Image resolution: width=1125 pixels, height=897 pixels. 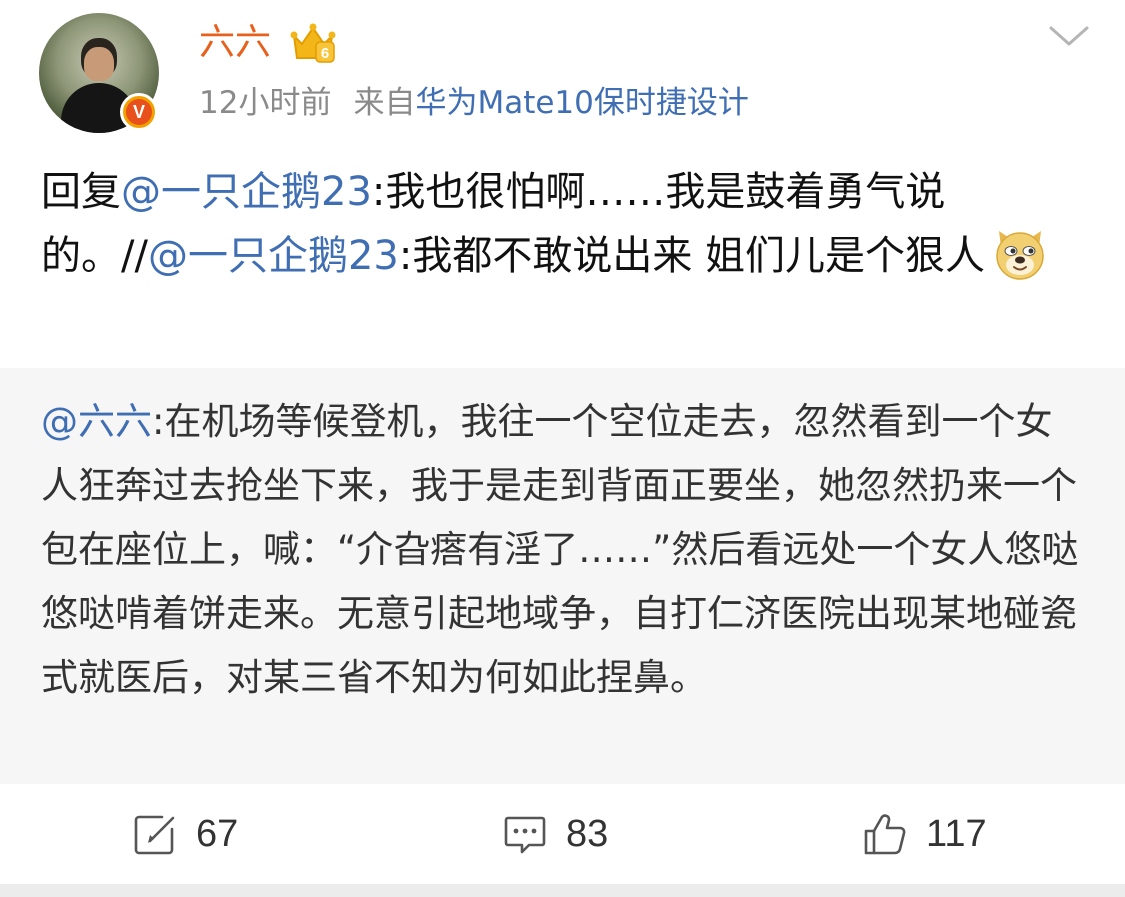 I want to click on comment-icon, so click(x=525, y=835).